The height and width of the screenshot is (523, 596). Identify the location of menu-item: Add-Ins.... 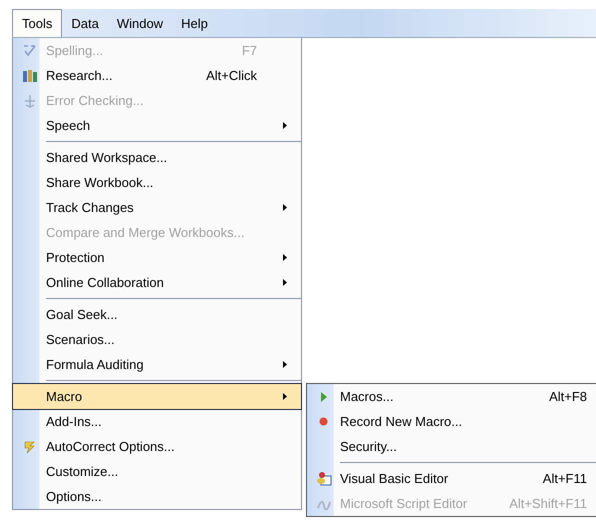
(157, 421).